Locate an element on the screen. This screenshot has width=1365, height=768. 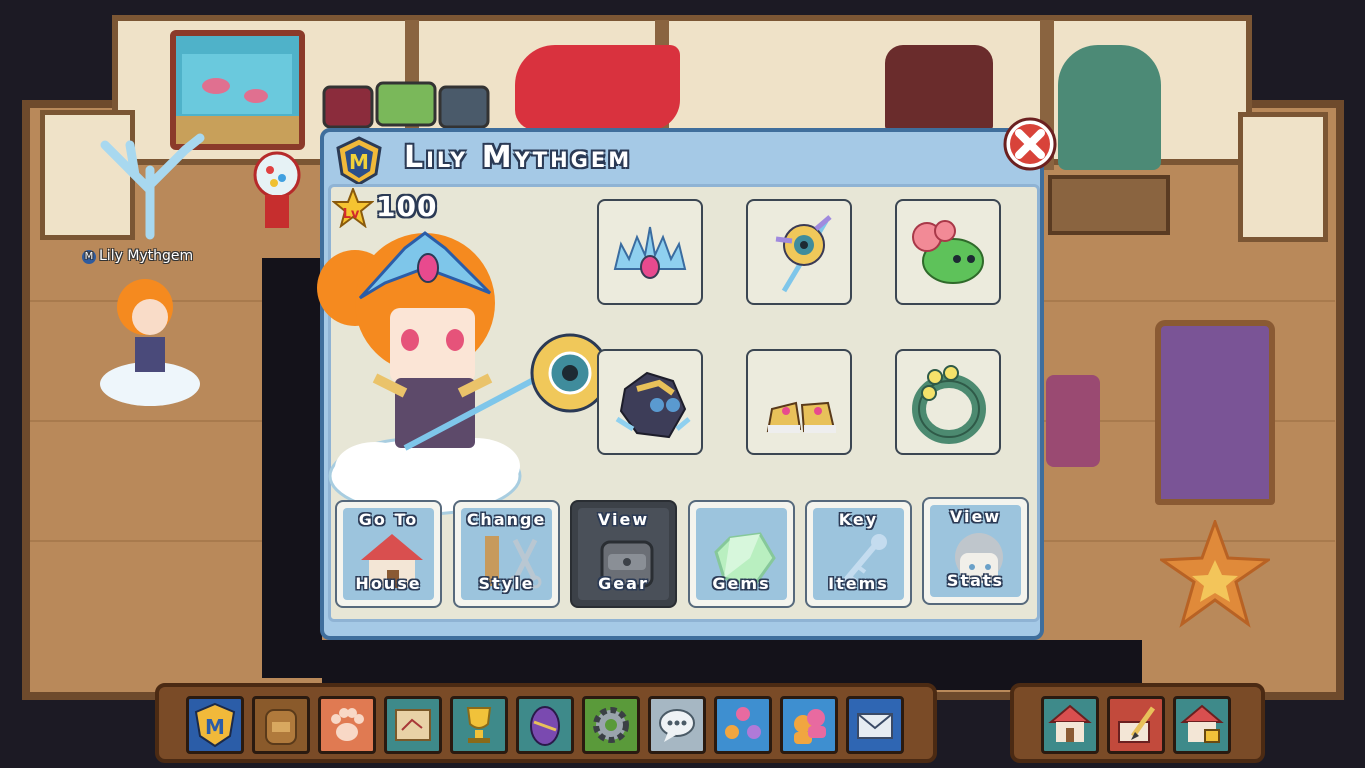
moon-sign-furniture is located at coordinates (1109, 205).